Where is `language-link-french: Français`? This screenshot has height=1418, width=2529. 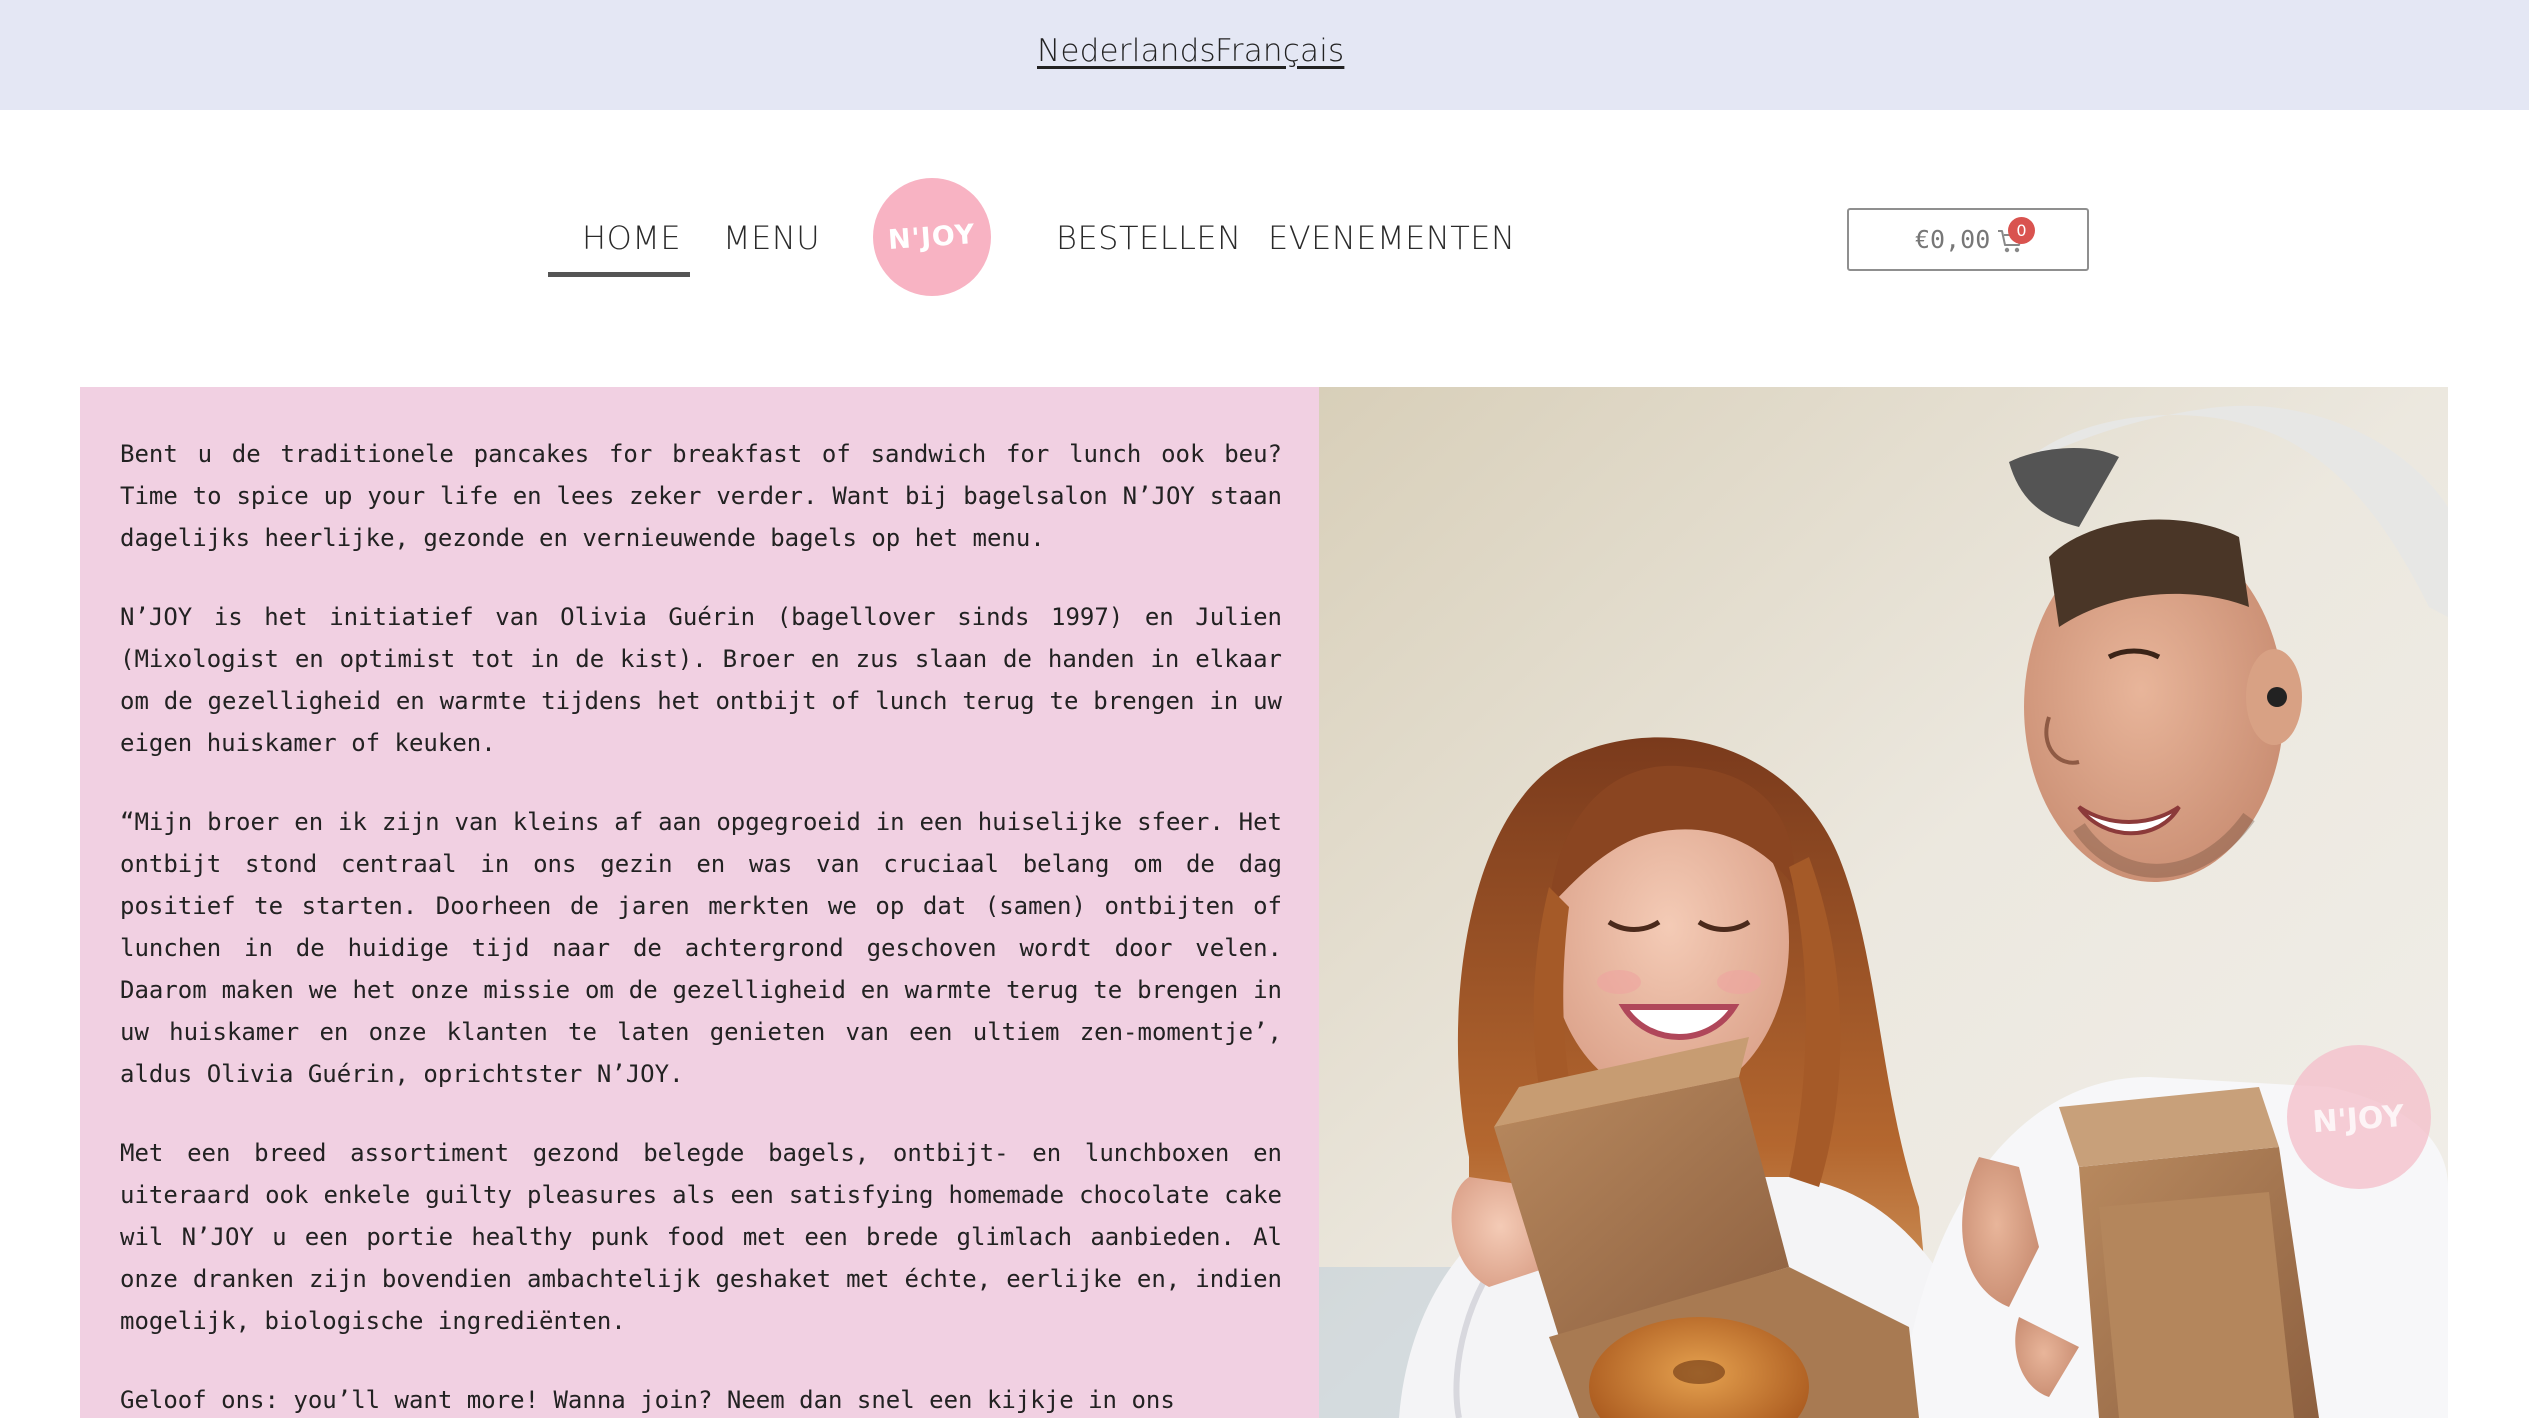 language-link-french: Français is located at coordinates (1279, 51).